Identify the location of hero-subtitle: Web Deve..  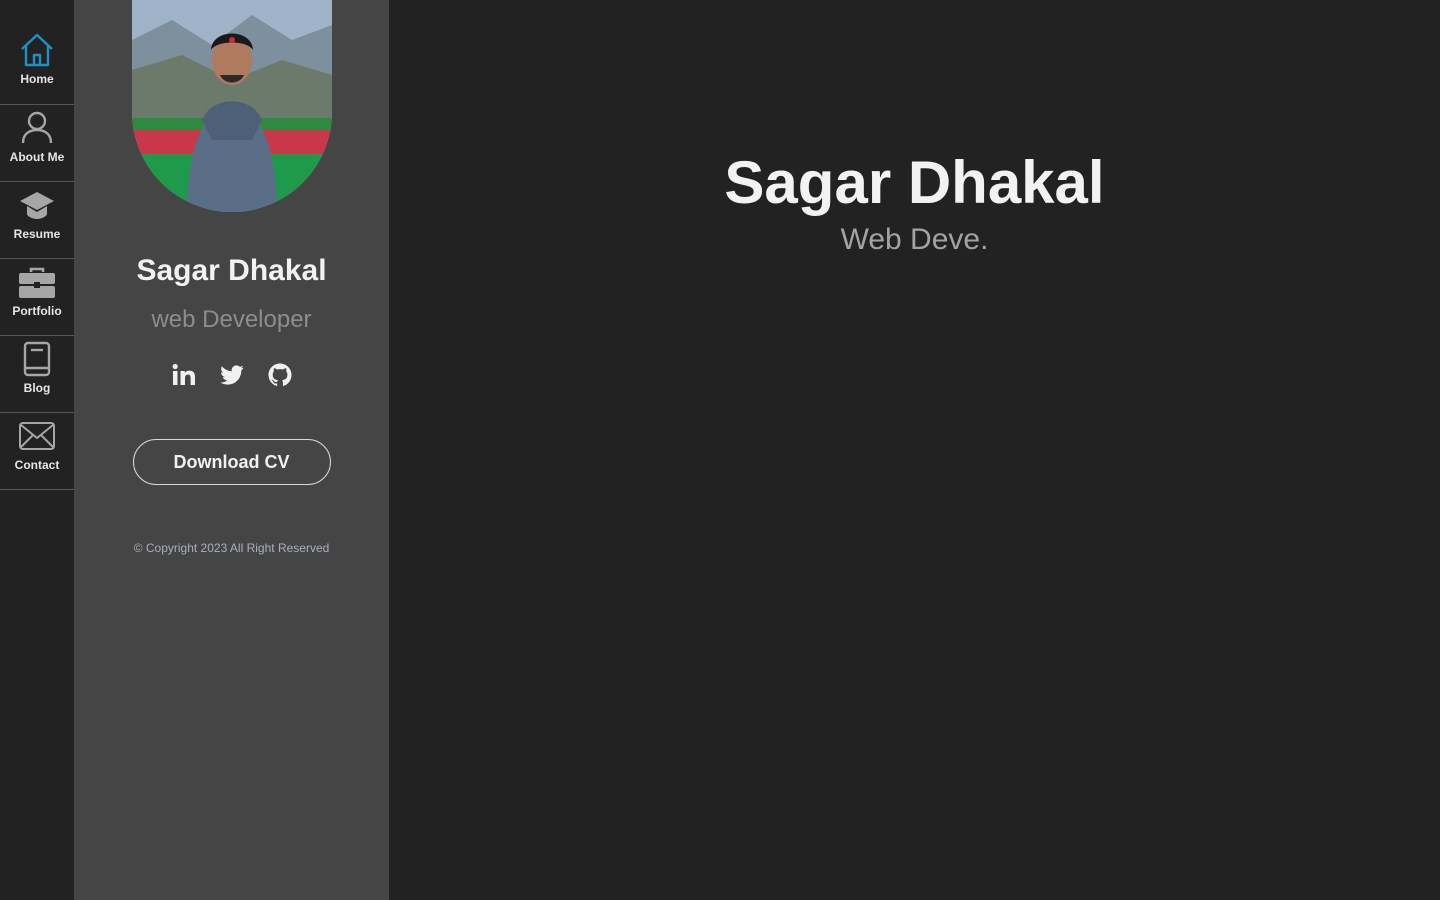
(914, 239).